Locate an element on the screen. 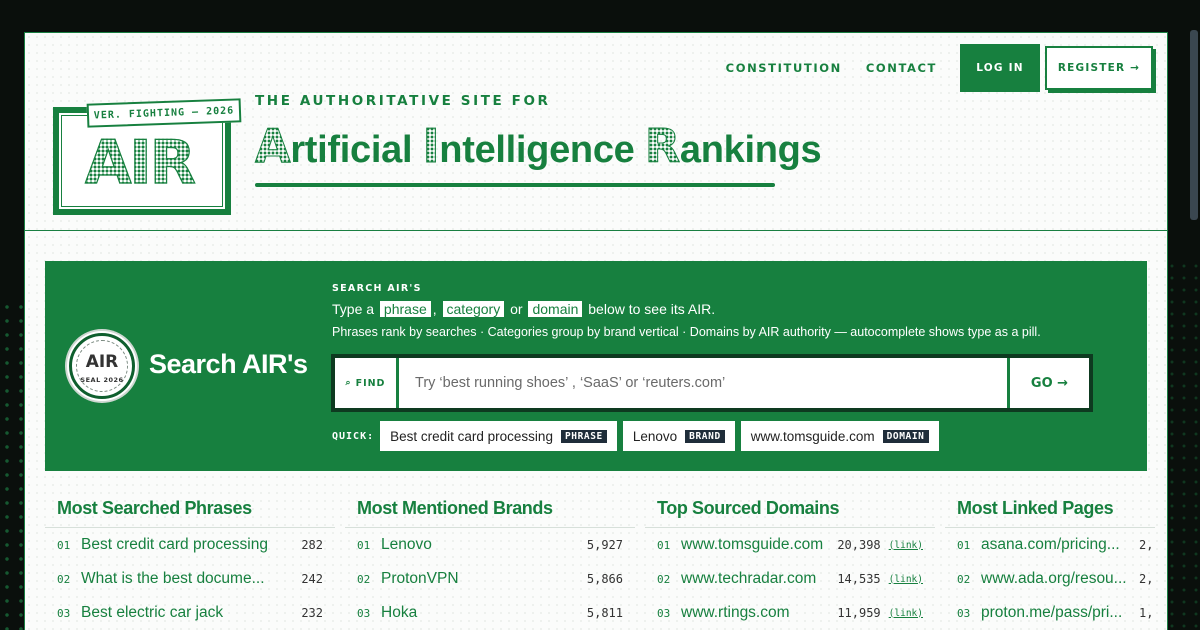 The image size is (1200, 630). item-name: ProtonVPN is located at coordinates (420, 578).